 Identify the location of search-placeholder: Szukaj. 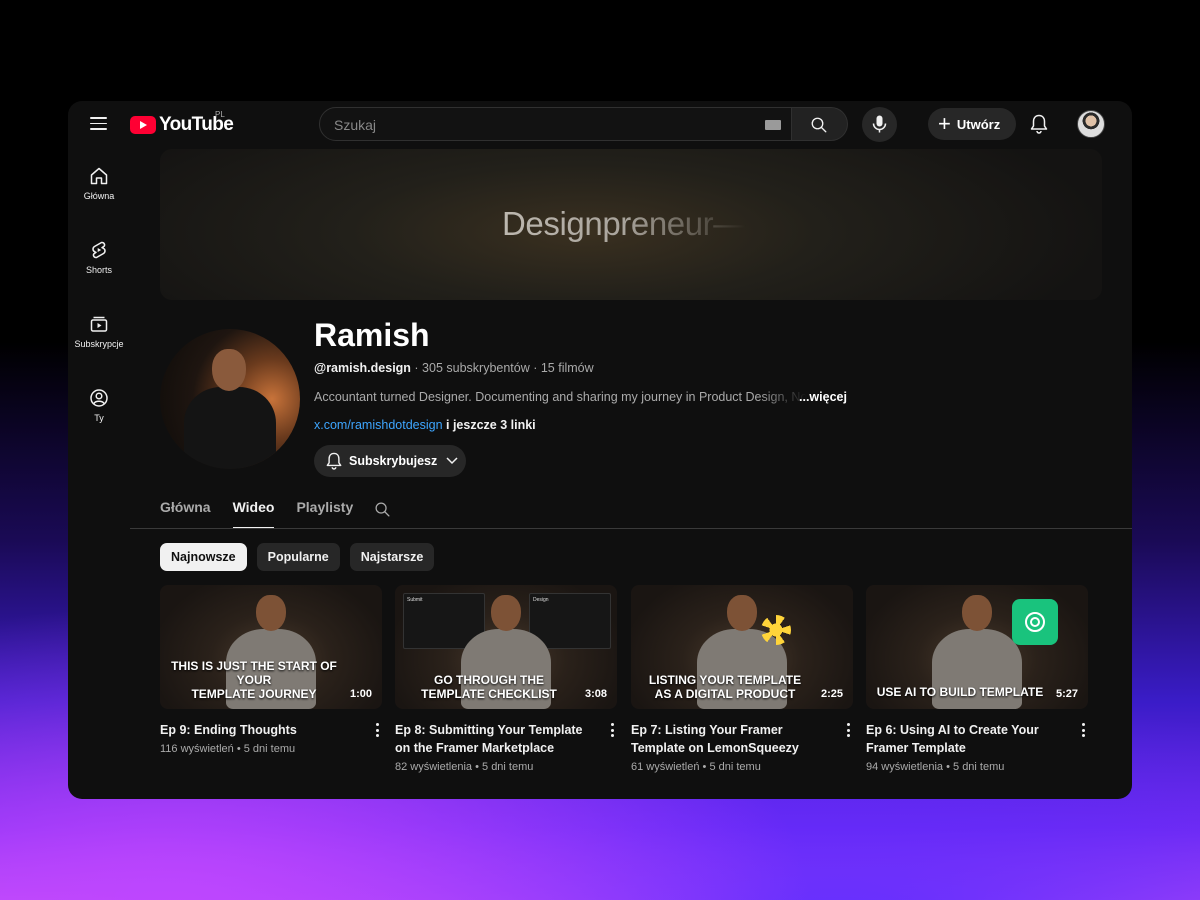
(355, 125).